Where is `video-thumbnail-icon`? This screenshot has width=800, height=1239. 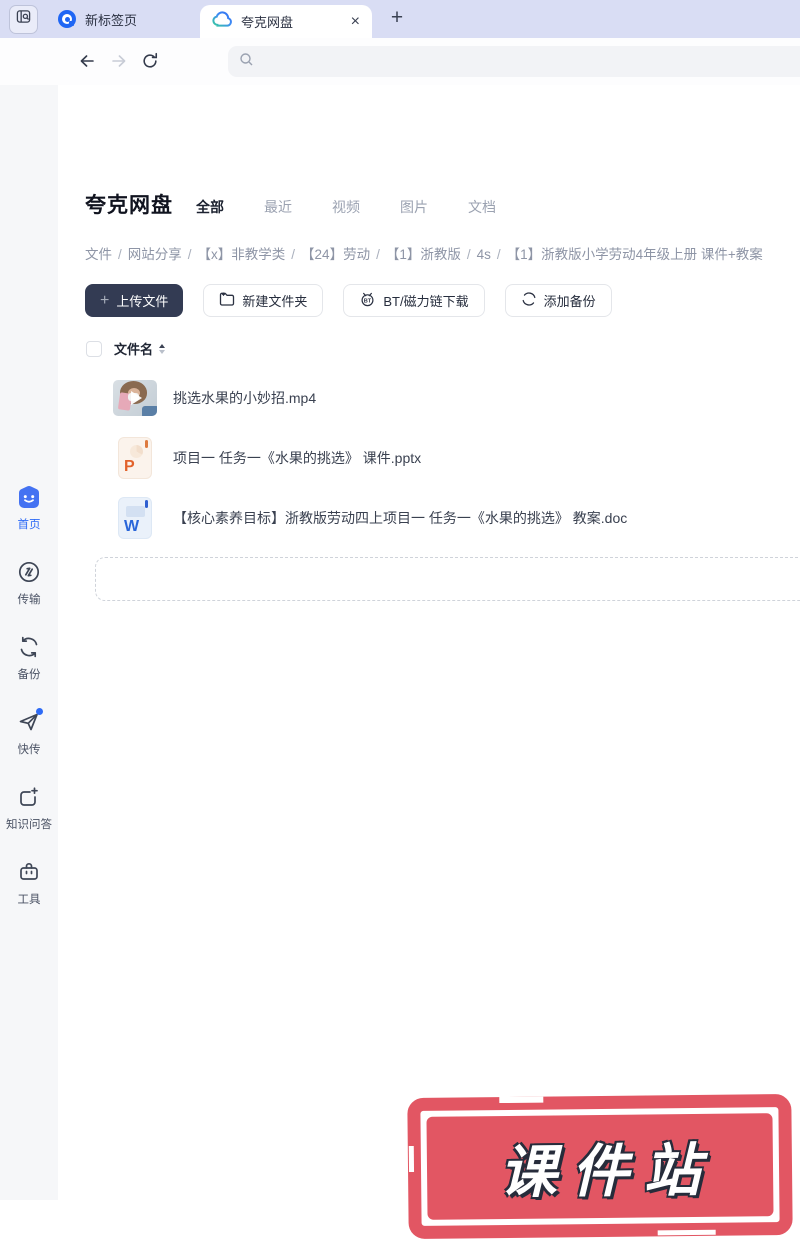 video-thumbnail-icon is located at coordinates (135, 398).